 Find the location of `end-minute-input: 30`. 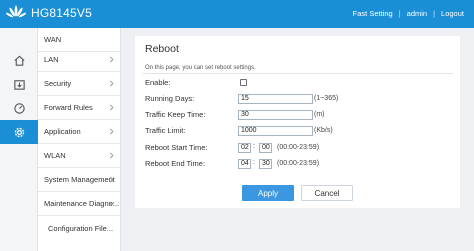

end-minute-input: 30 is located at coordinates (265, 164).